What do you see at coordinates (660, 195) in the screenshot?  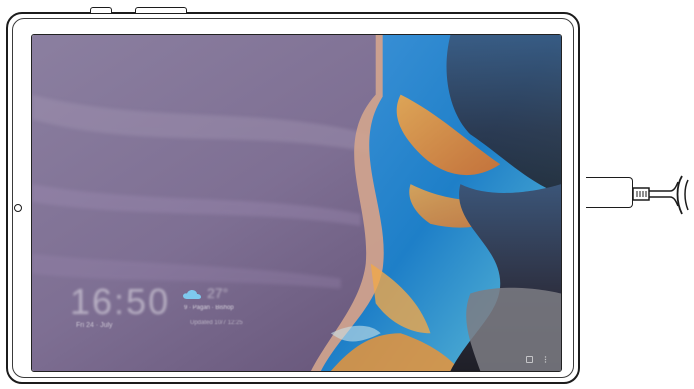 I see `usb-c-cable-icon` at bounding box center [660, 195].